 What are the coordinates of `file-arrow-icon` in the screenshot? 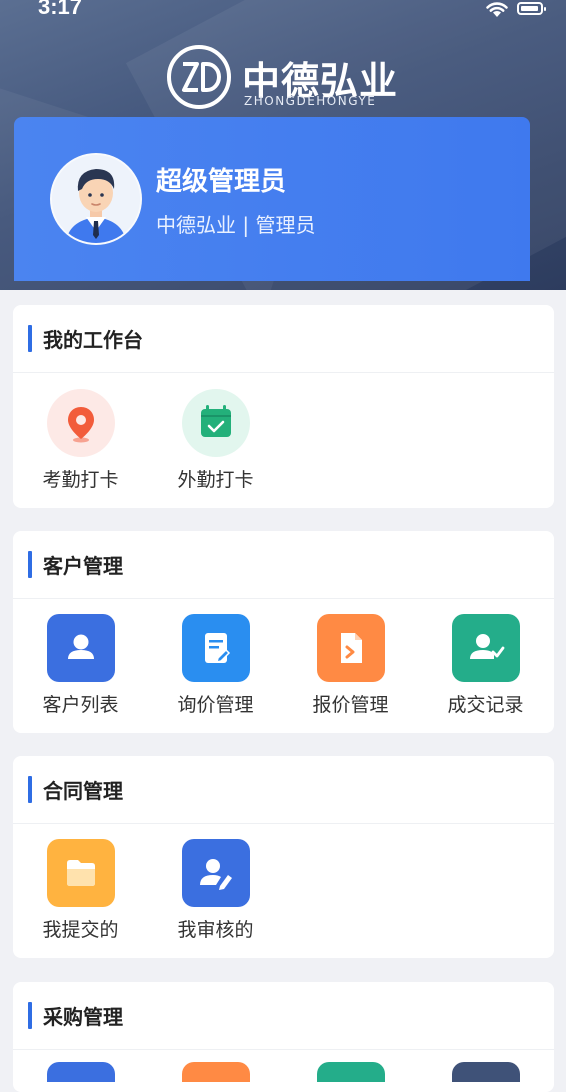 It's located at (351, 648).